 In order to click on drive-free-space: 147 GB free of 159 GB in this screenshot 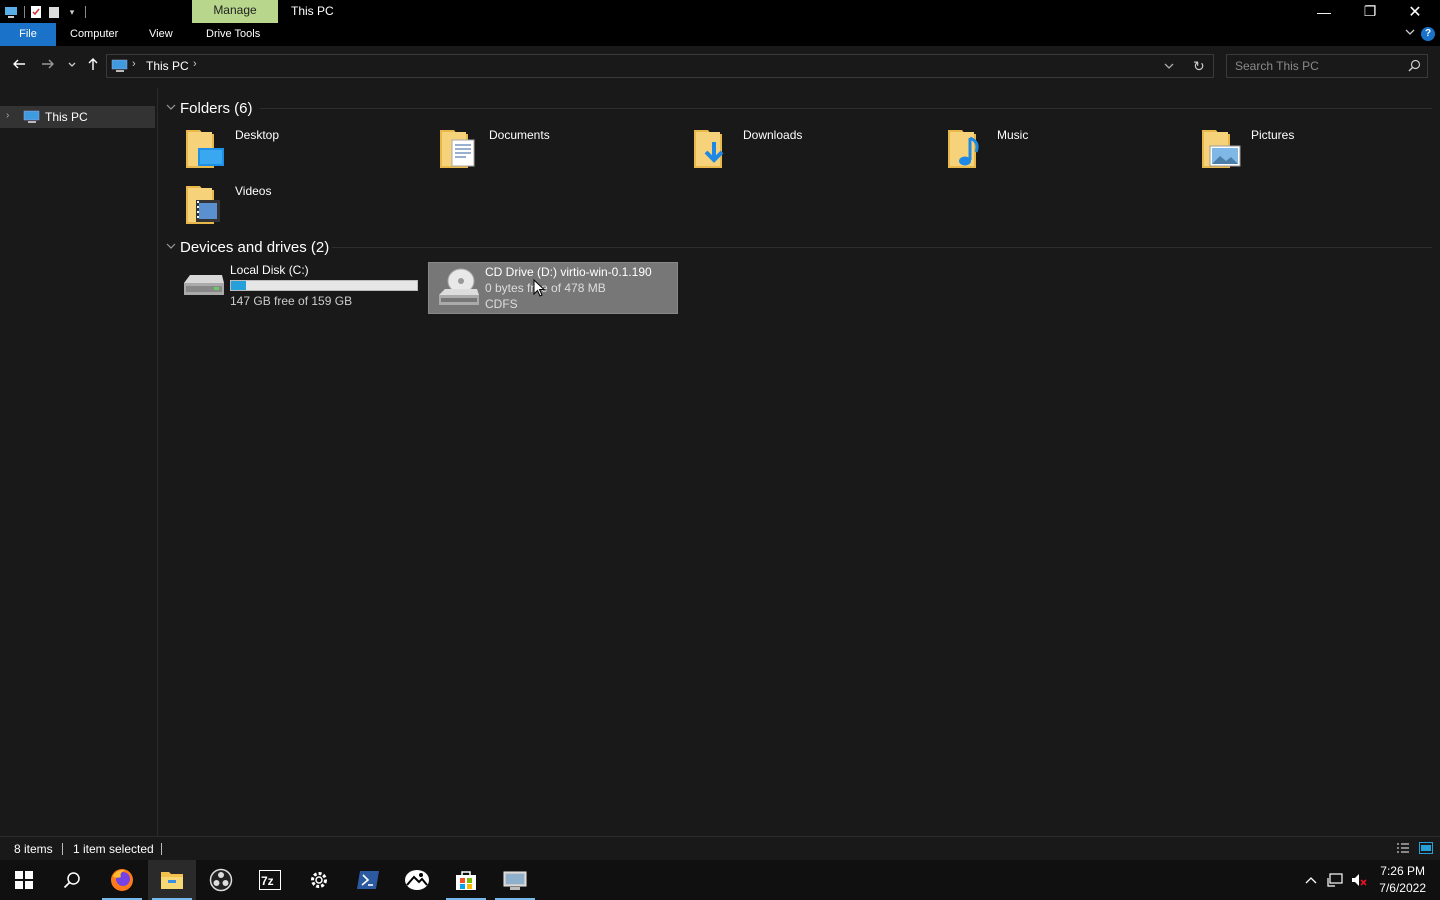, I will do `click(291, 301)`.